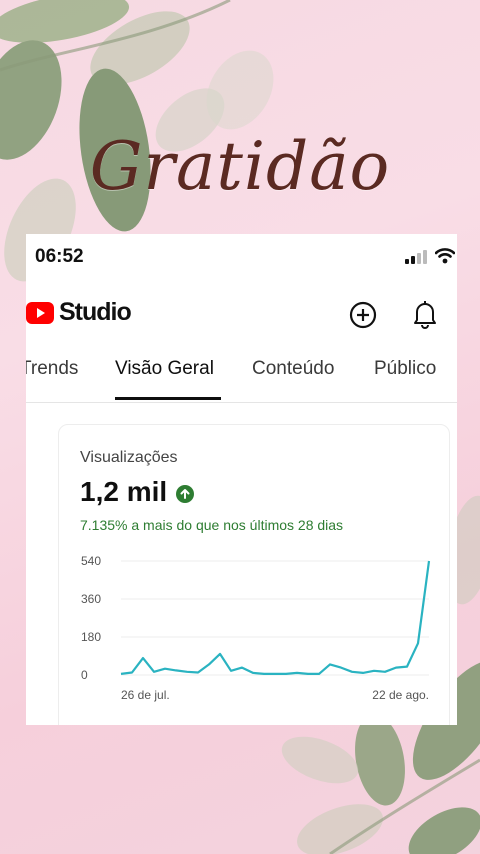 Image resolution: width=480 pixels, height=854 pixels. I want to click on views-series-line, so click(275, 617).